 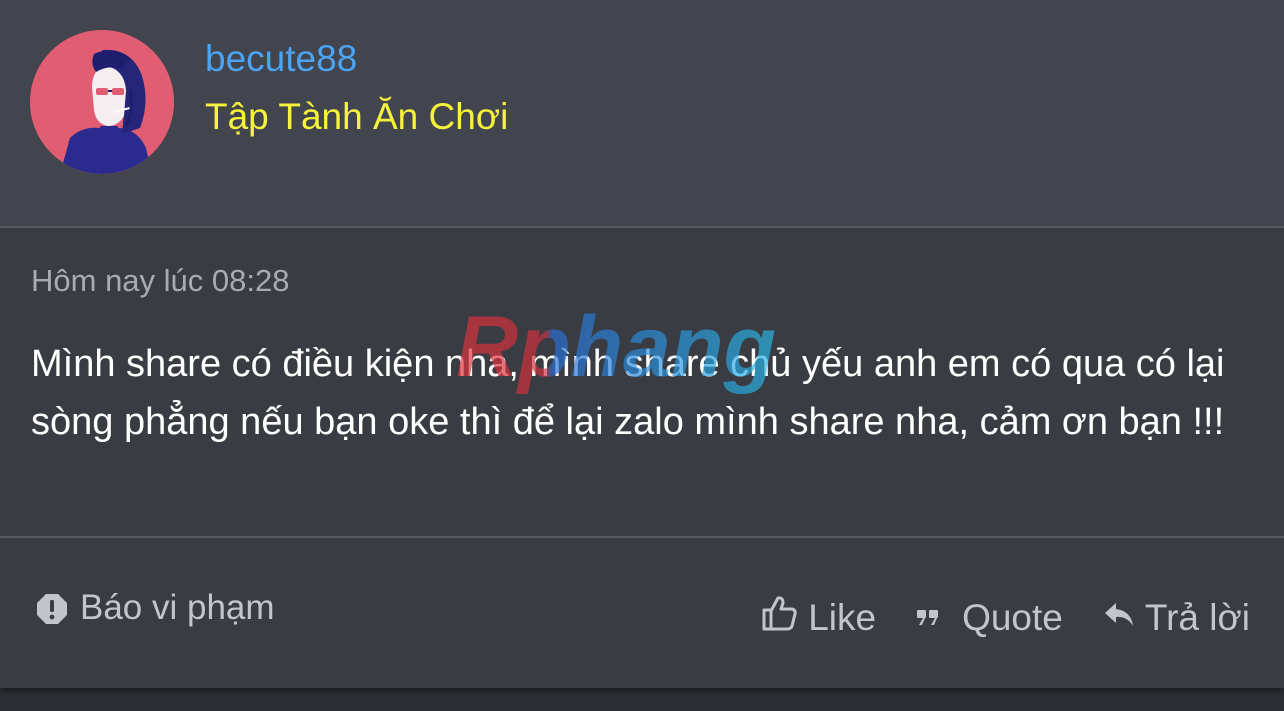 I want to click on like-label: Like, so click(x=842, y=617).